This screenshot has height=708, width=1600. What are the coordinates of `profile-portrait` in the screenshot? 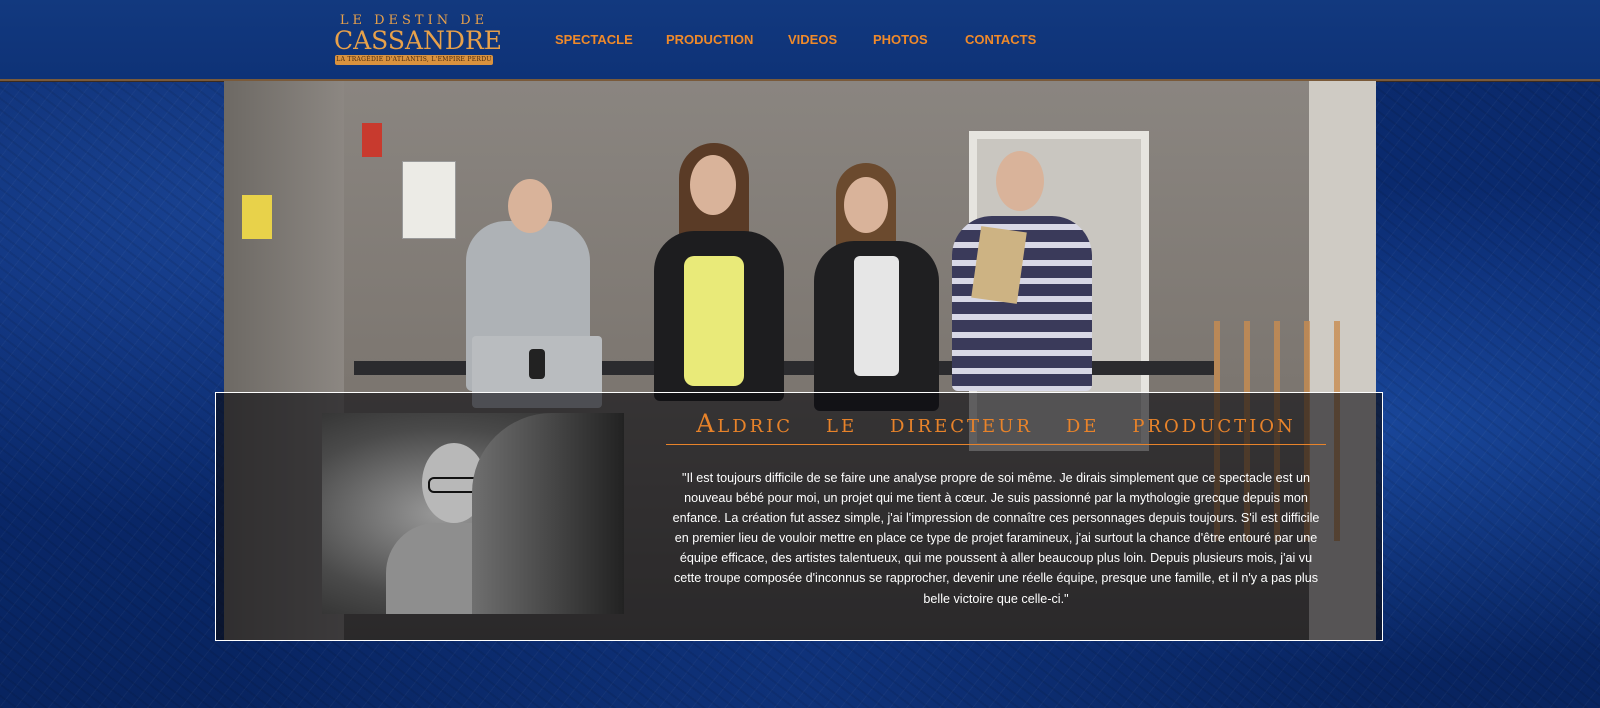 It's located at (473, 513).